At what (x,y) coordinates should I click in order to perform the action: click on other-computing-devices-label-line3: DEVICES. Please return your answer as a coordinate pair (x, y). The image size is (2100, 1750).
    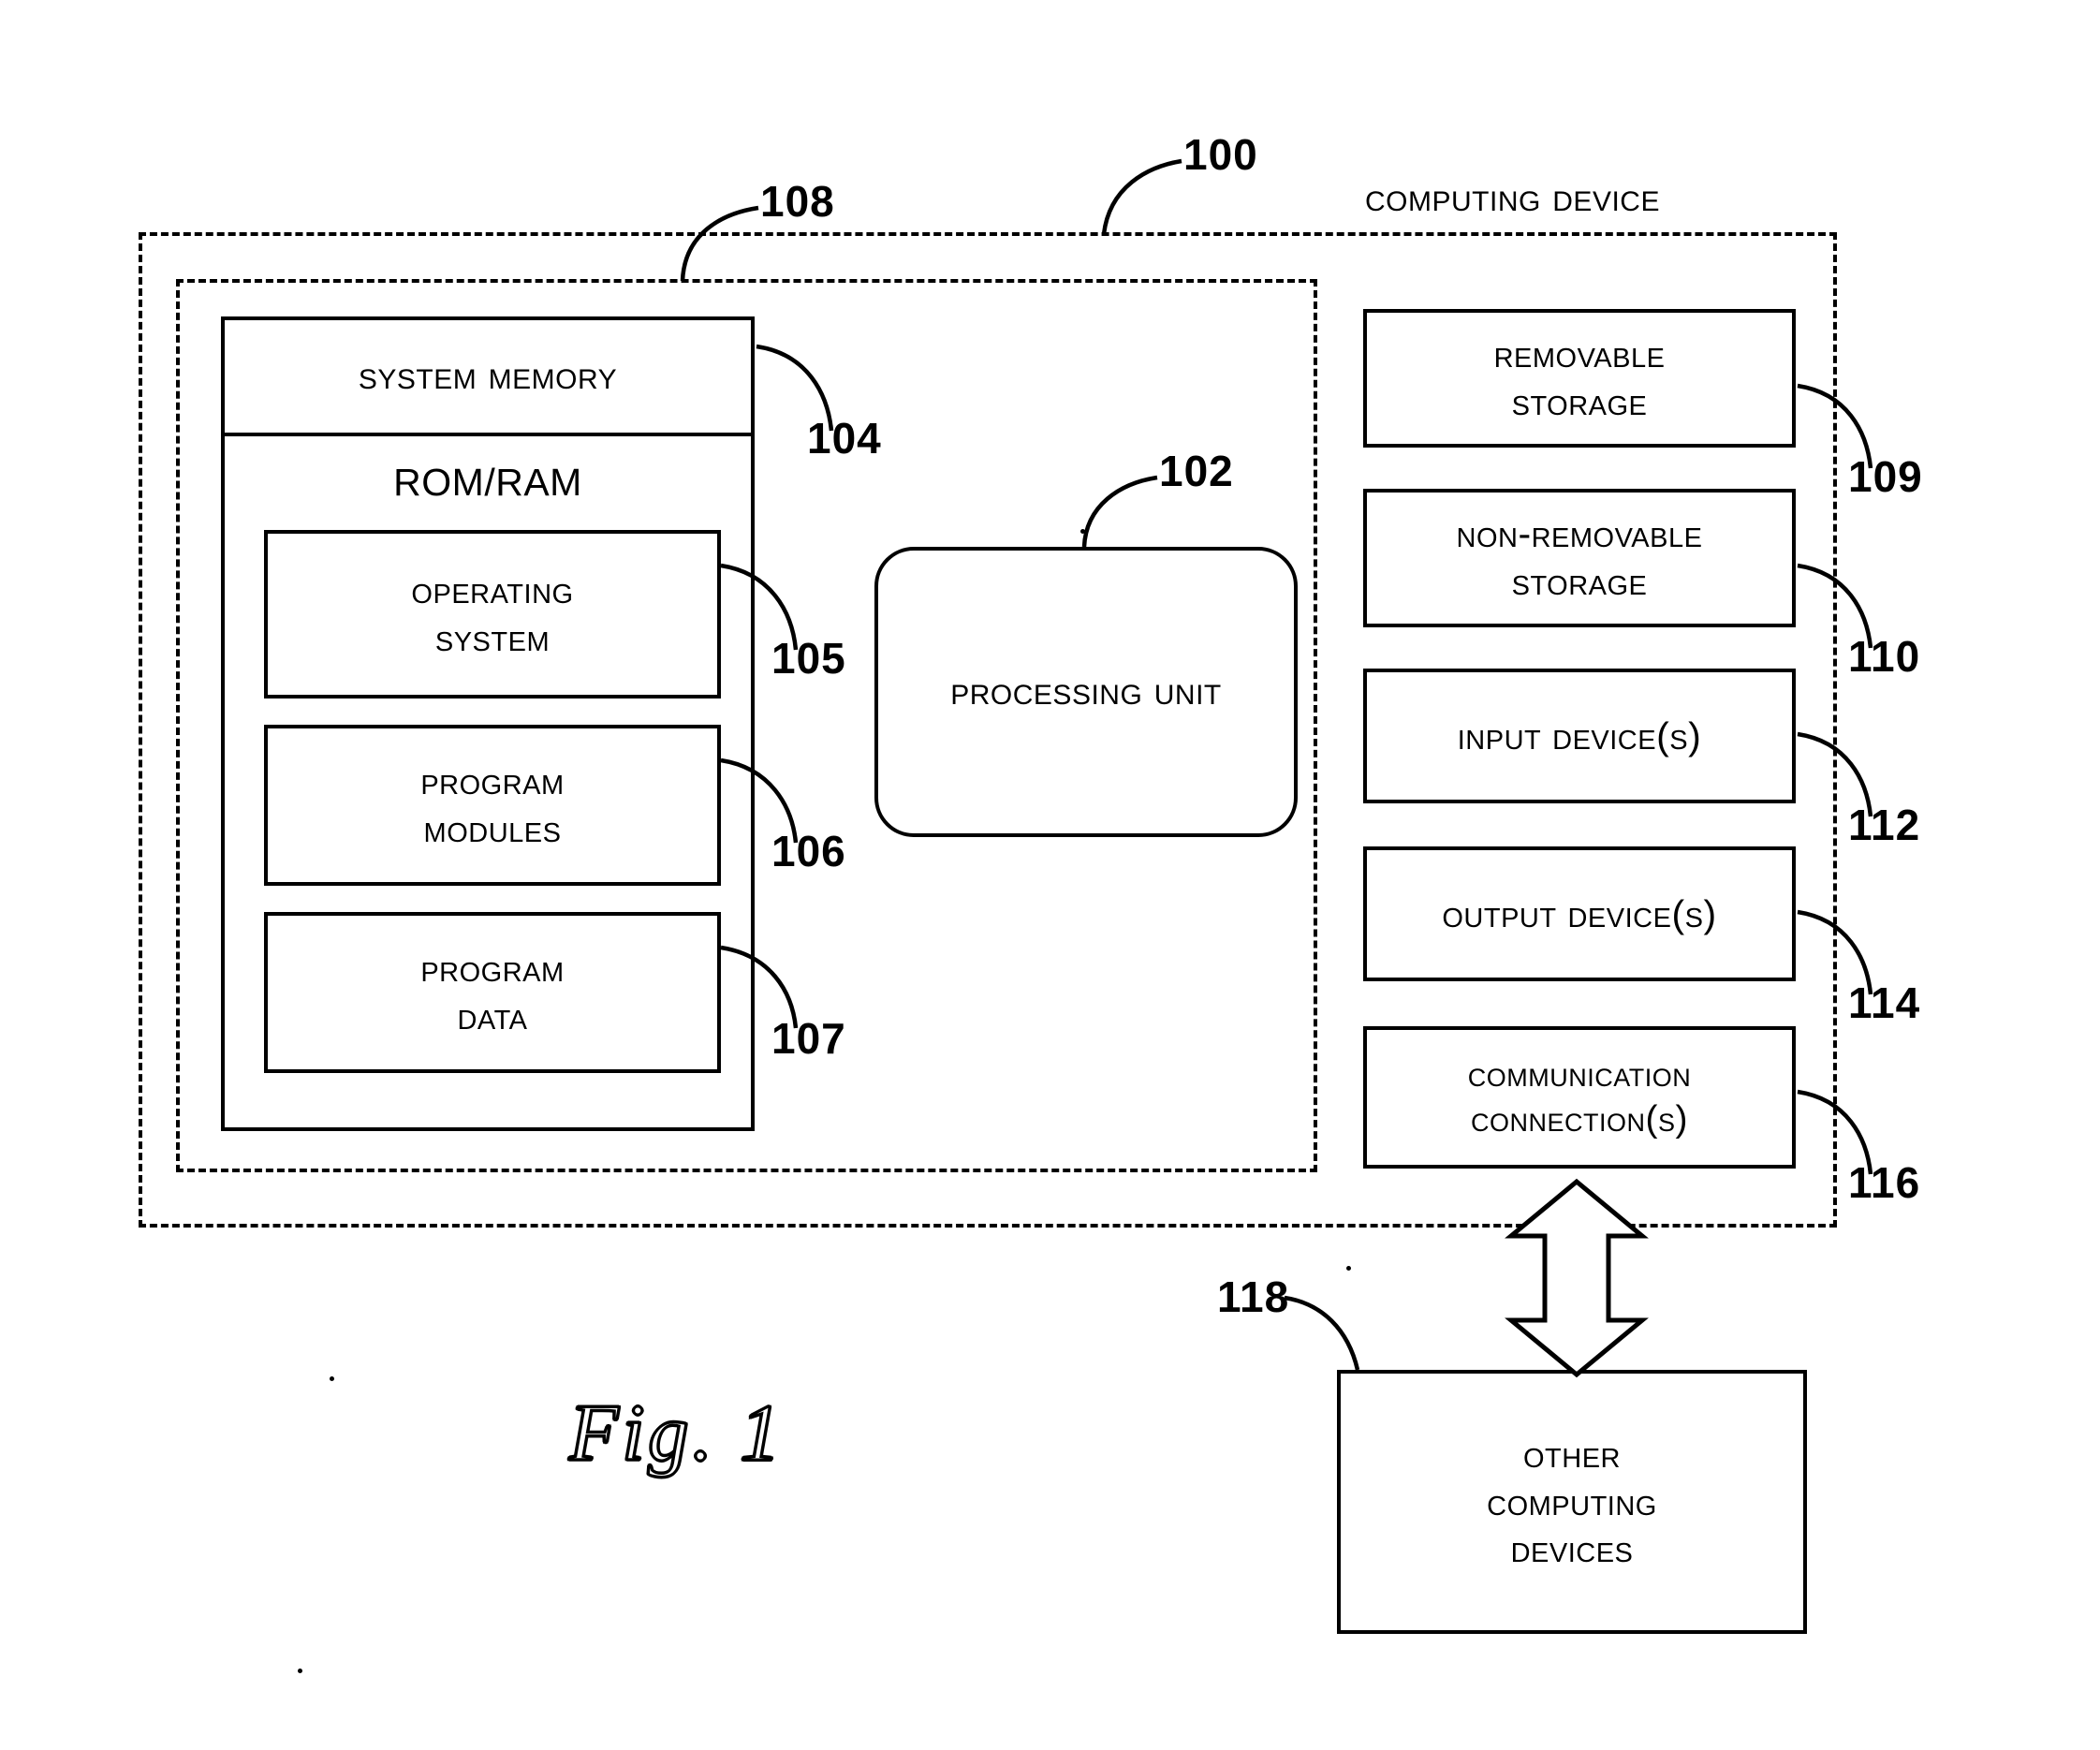
    Looking at the image, I should click on (1572, 1549).